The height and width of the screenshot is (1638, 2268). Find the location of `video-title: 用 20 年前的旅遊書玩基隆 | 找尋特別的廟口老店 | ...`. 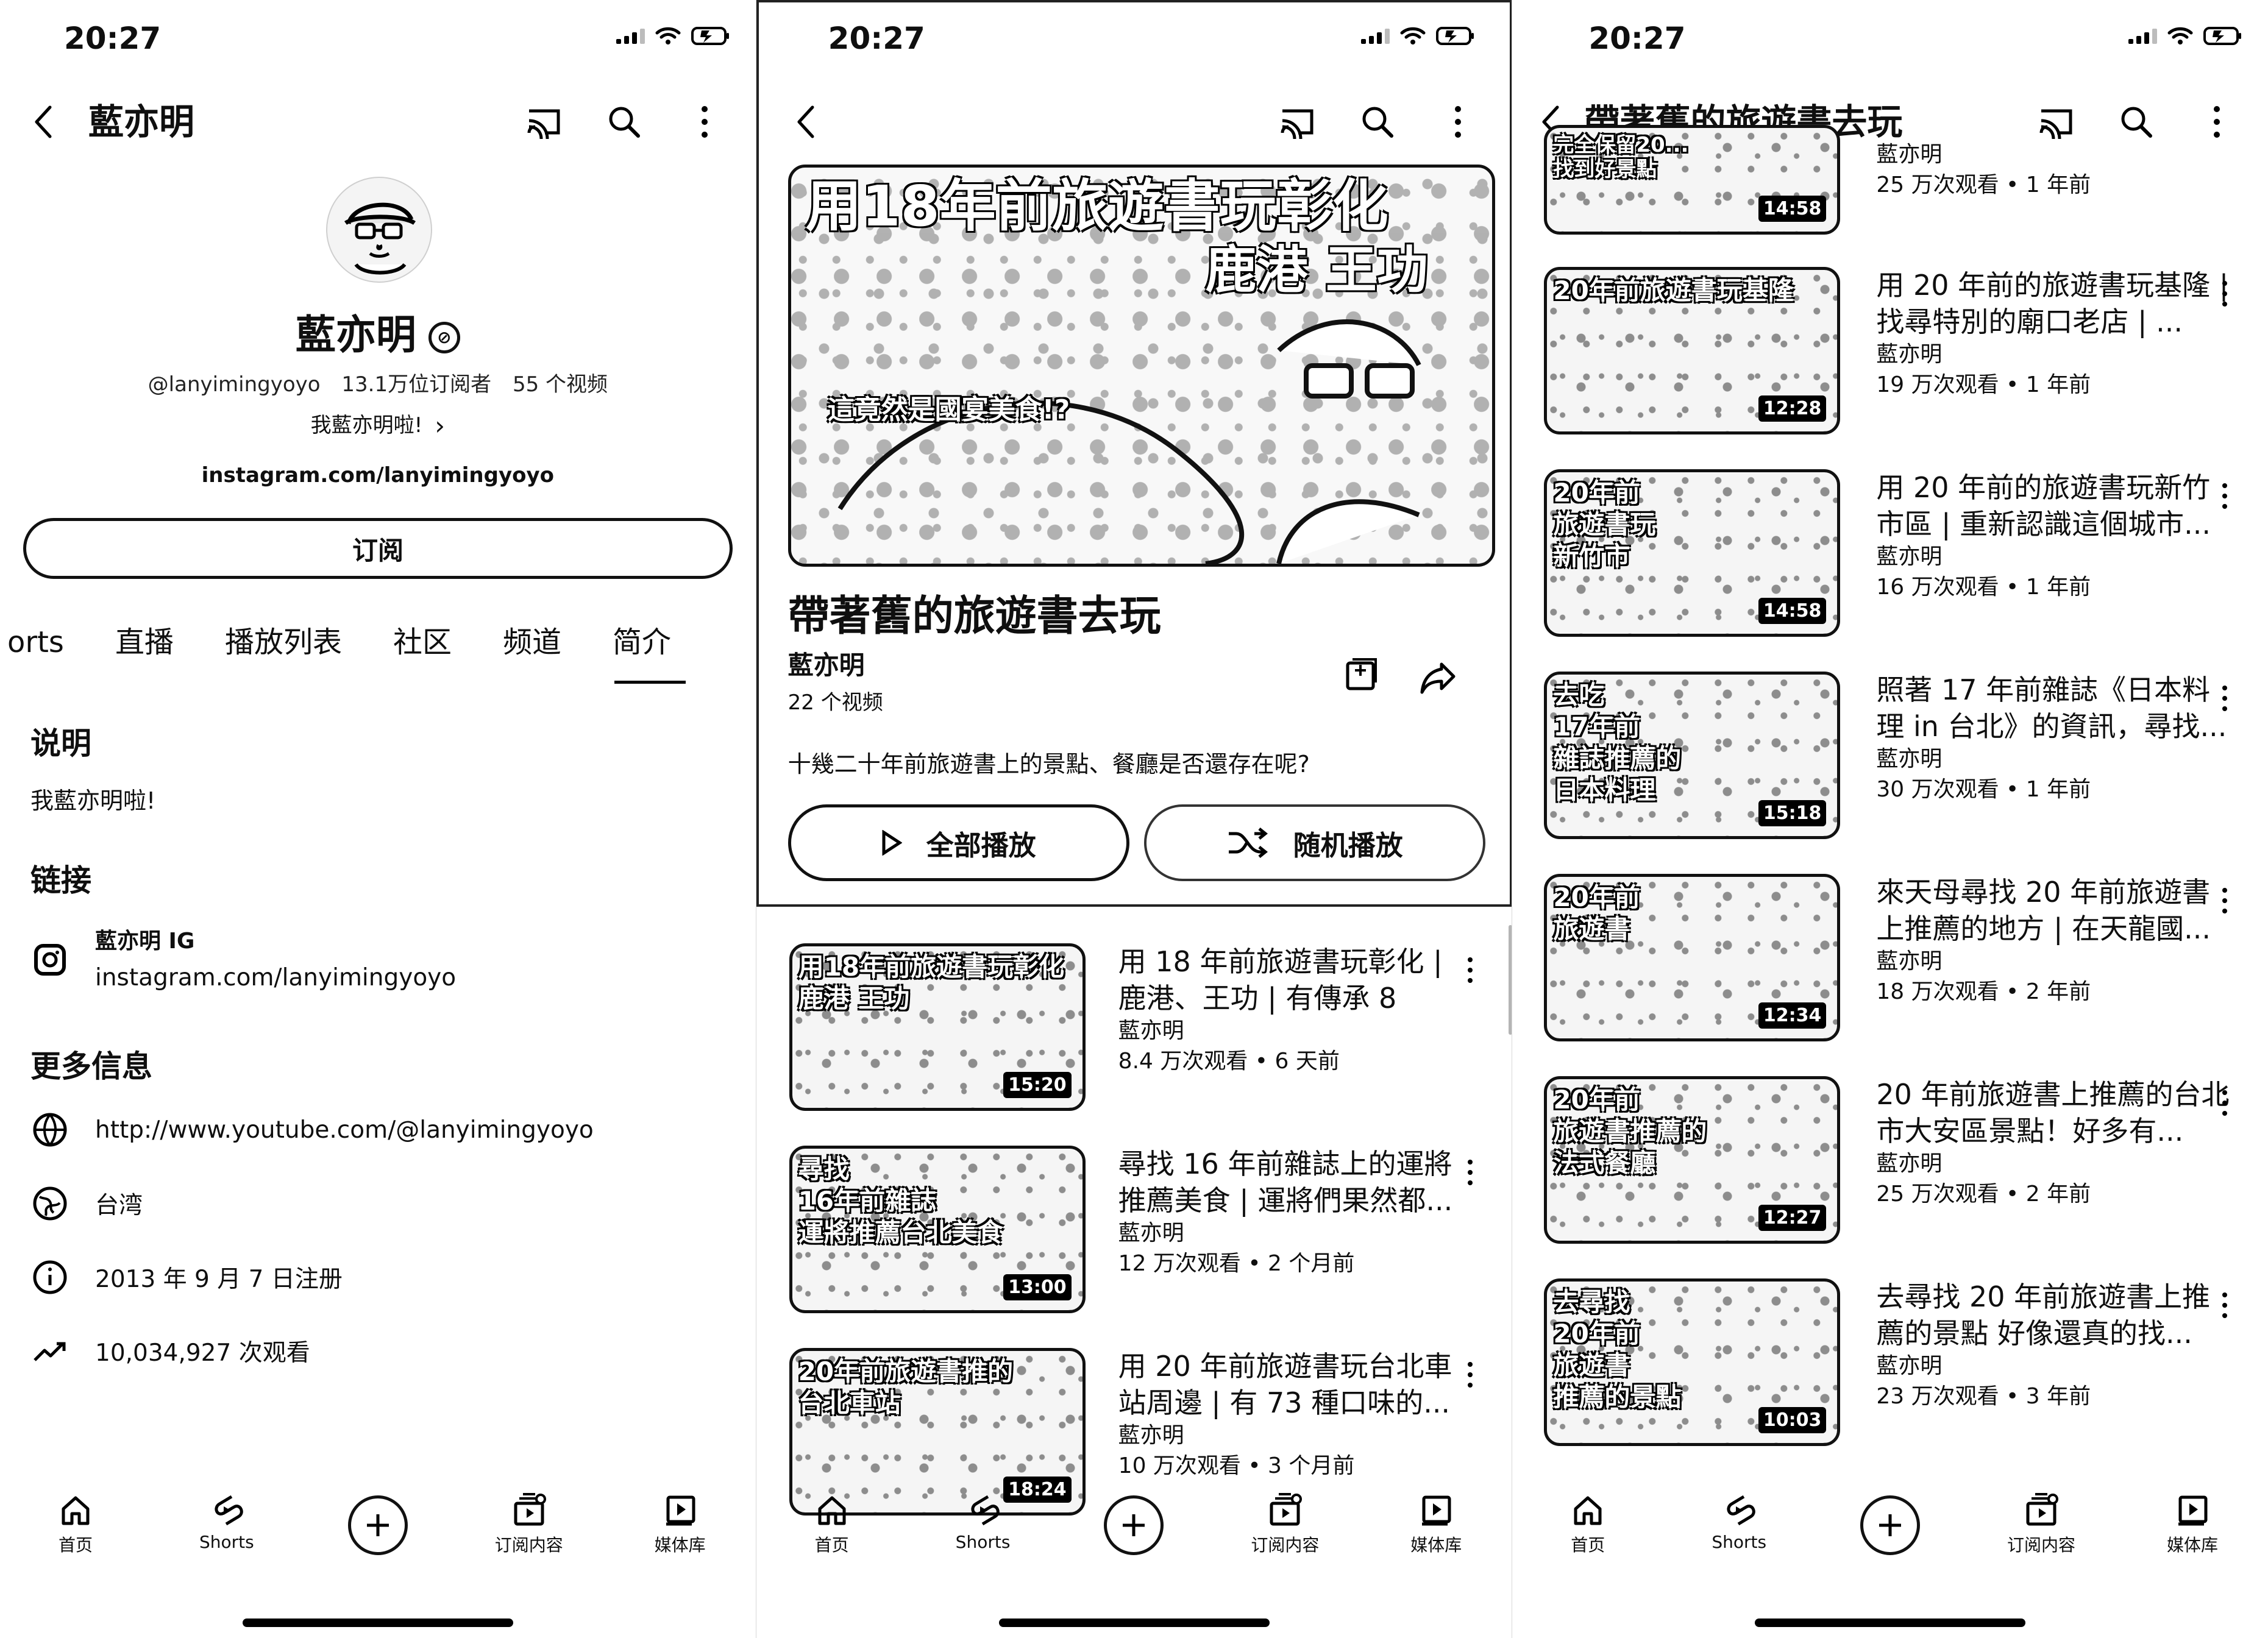

video-title: 用 20 年前的旅遊書玩基隆 | 找尋特別的廟口老店 | ... is located at coordinates (2056, 303).